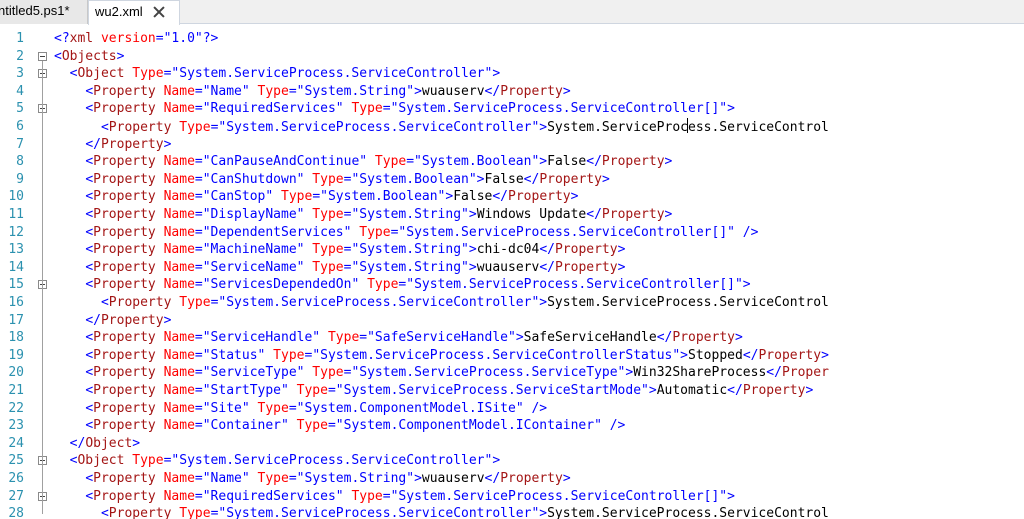 The image size is (1024, 519). Describe the element at coordinates (35, 10) in the screenshot. I see `tab-label: ntitled5.ps1*` at that location.